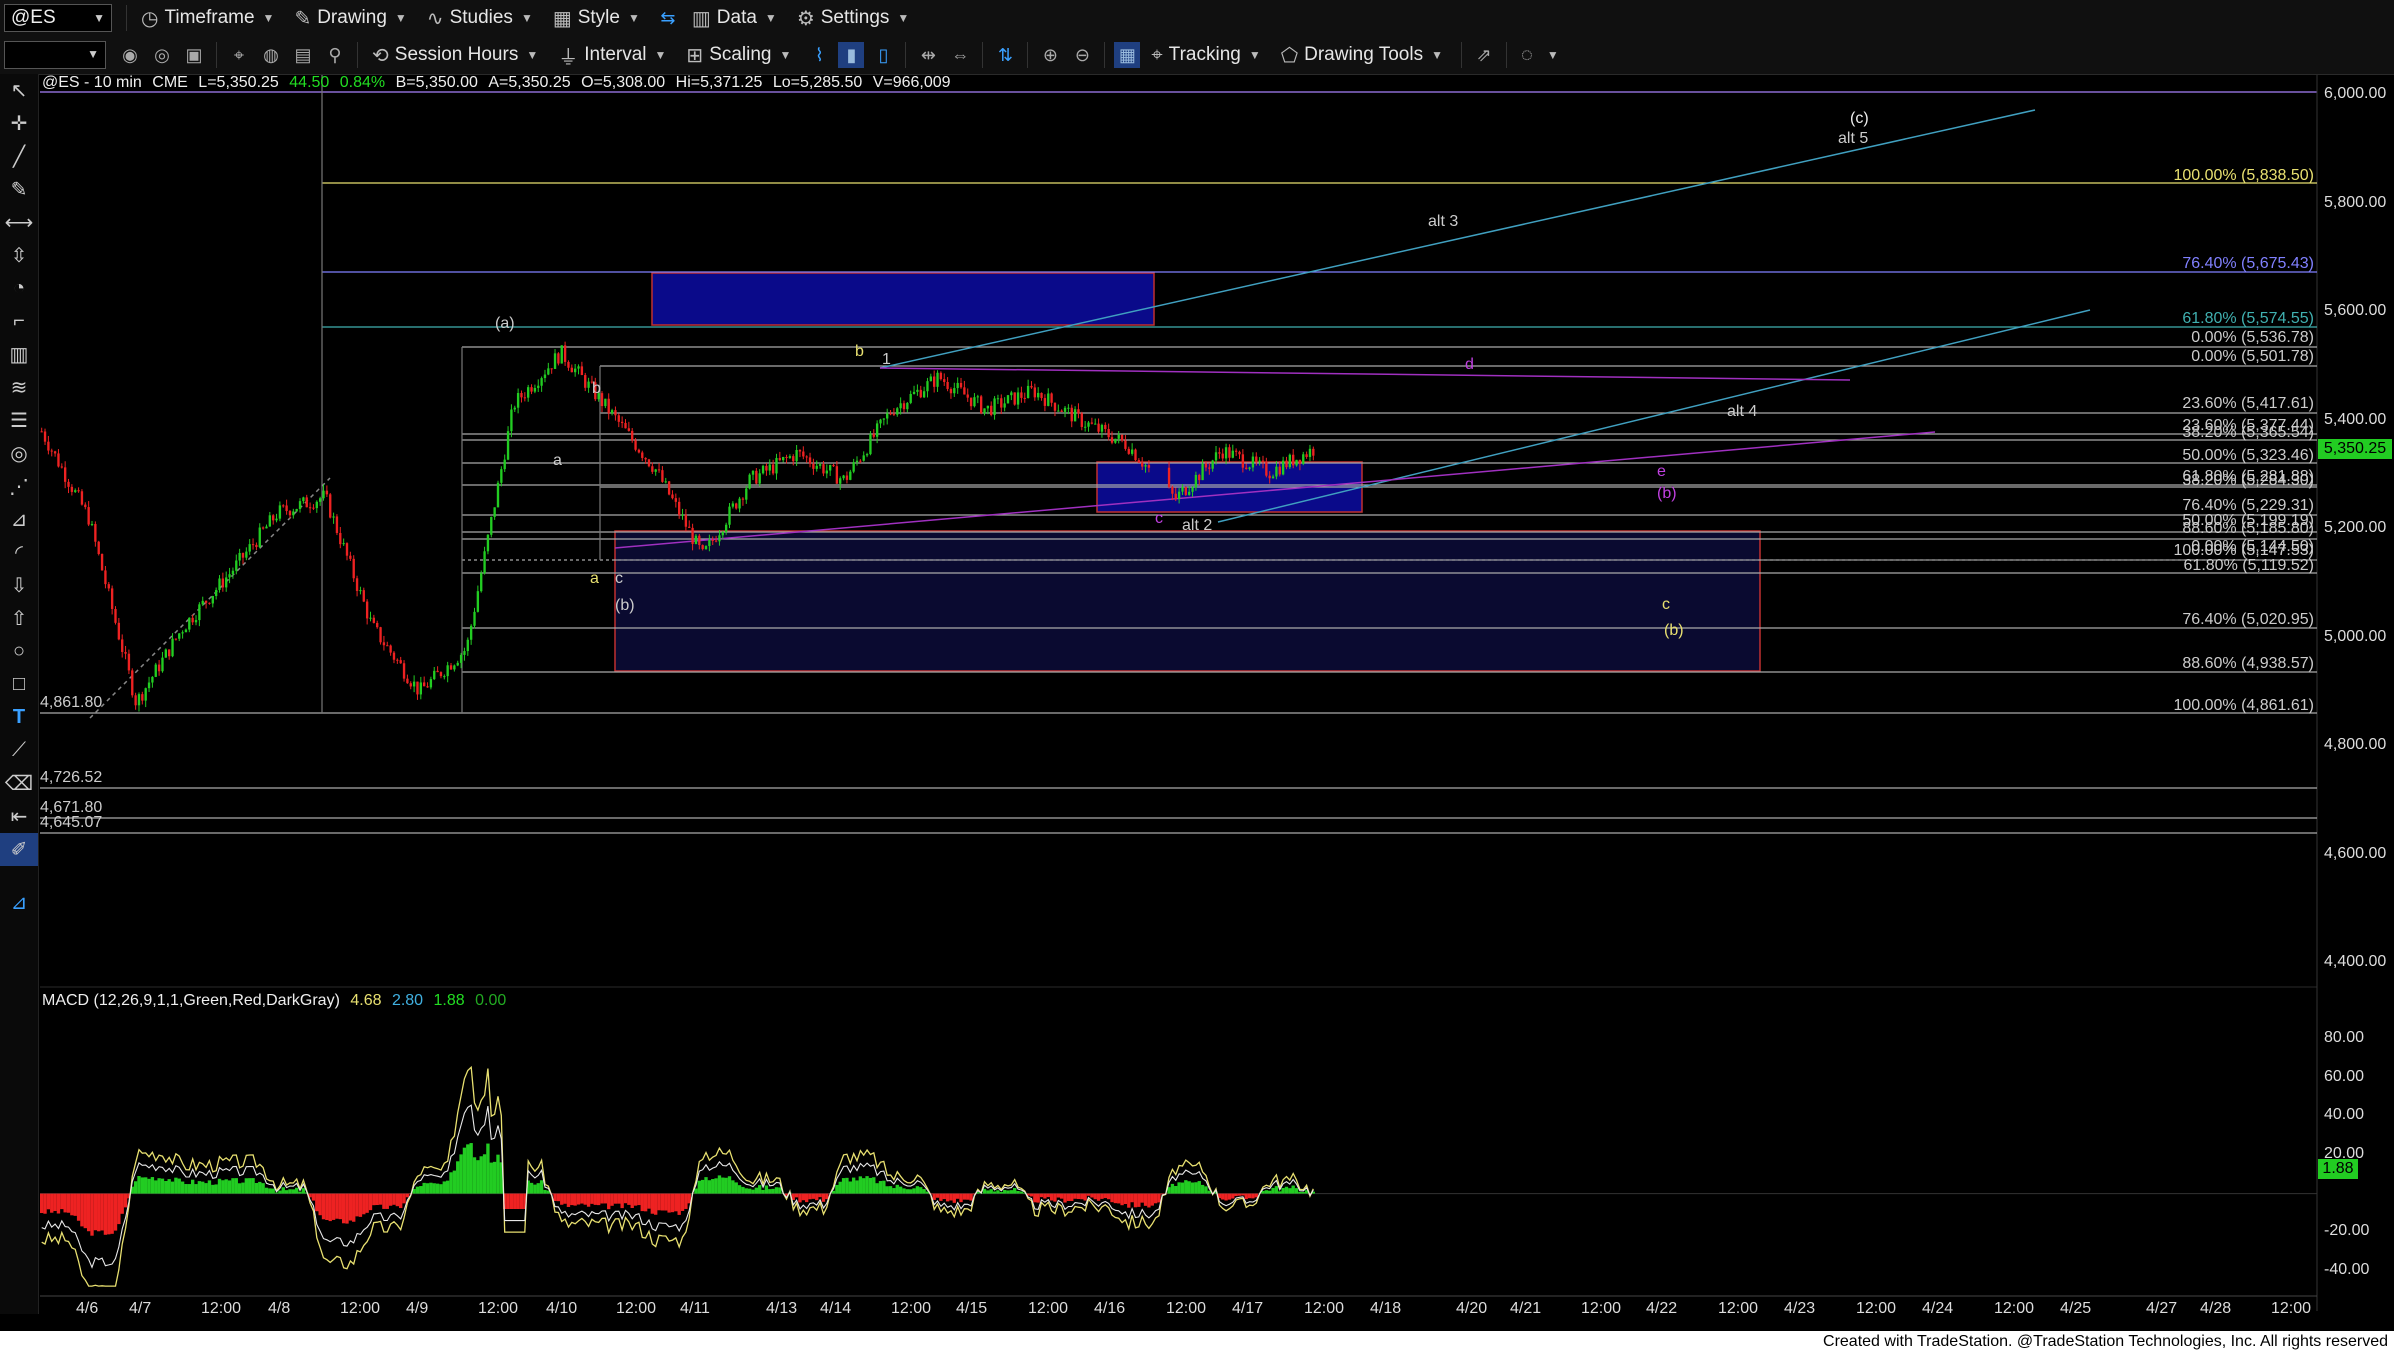 The width and height of the screenshot is (2394, 1353). Describe the element at coordinates (19, 90) in the screenshot. I see `pointer-icon: ↖` at that location.